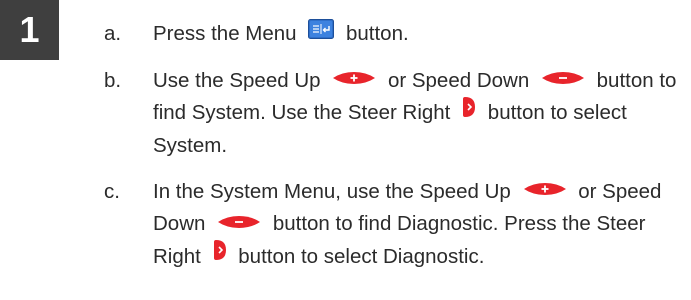  What do you see at coordinates (321, 33) in the screenshot?
I see `menu-button-icon` at bounding box center [321, 33].